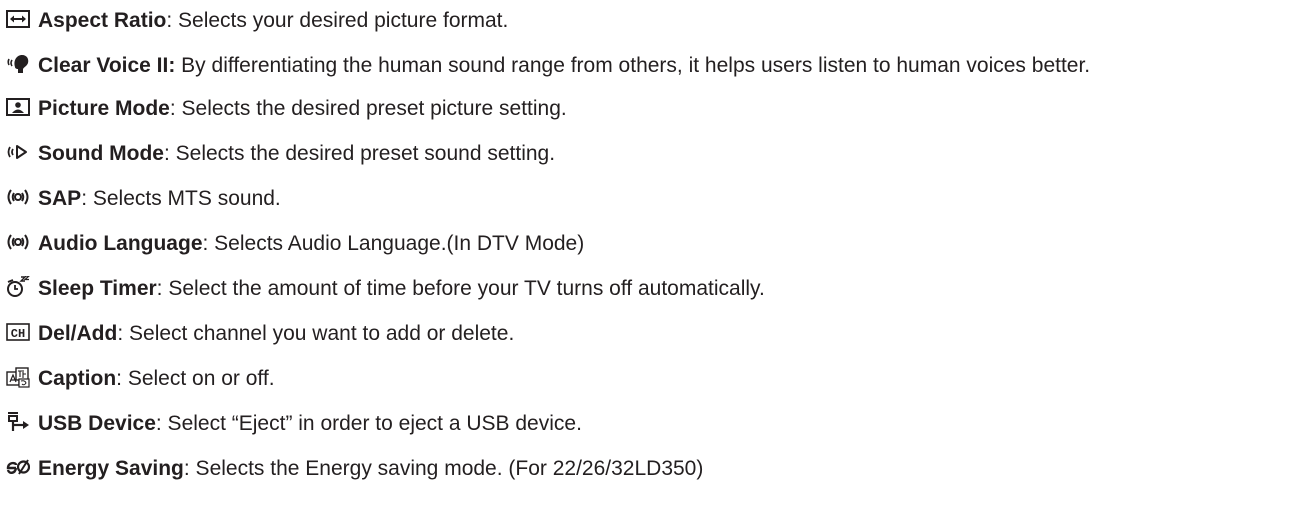  What do you see at coordinates (195, 378) in the screenshot?
I see `item-description: : Select on or off.` at bounding box center [195, 378].